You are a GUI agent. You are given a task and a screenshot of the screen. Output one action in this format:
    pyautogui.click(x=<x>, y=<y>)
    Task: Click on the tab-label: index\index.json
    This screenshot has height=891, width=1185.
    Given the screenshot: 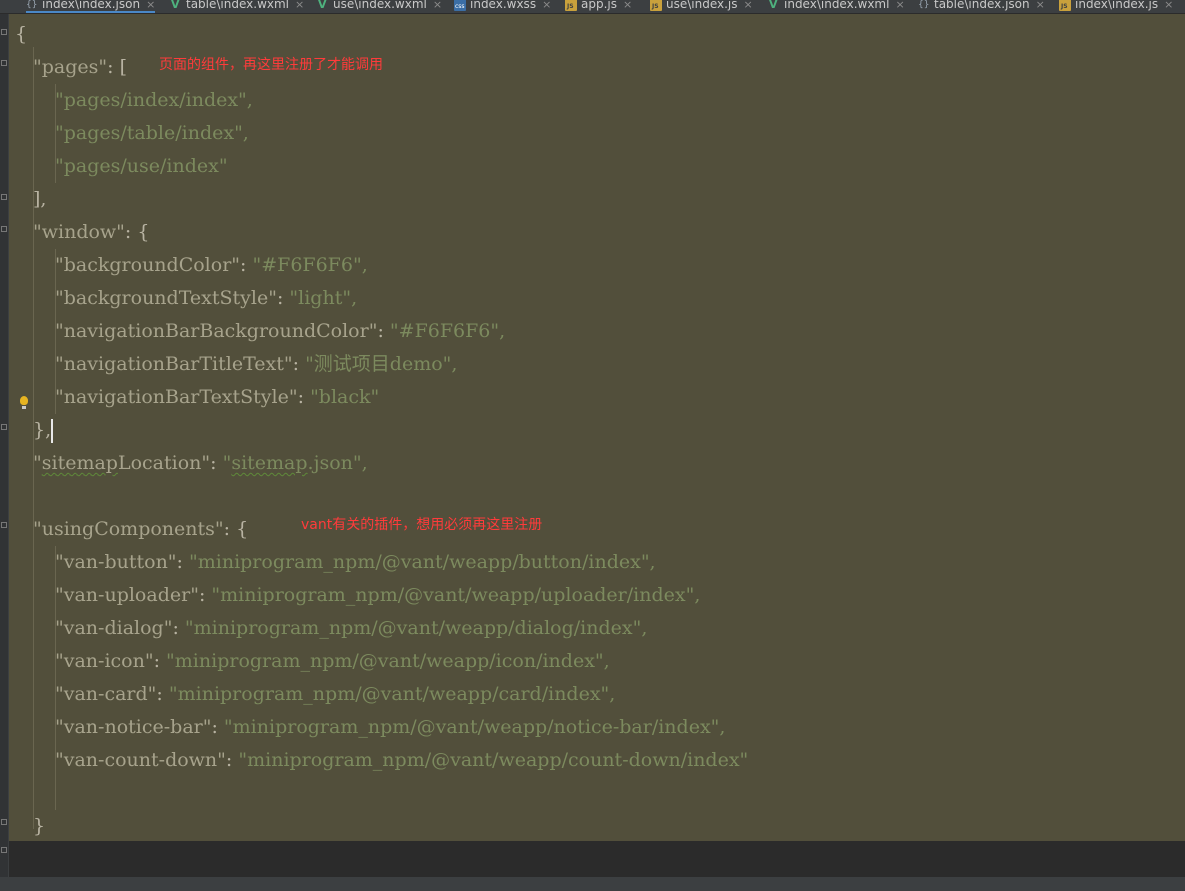 What is the action you would take?
    pyautogui.click(x=91, y=5)
    